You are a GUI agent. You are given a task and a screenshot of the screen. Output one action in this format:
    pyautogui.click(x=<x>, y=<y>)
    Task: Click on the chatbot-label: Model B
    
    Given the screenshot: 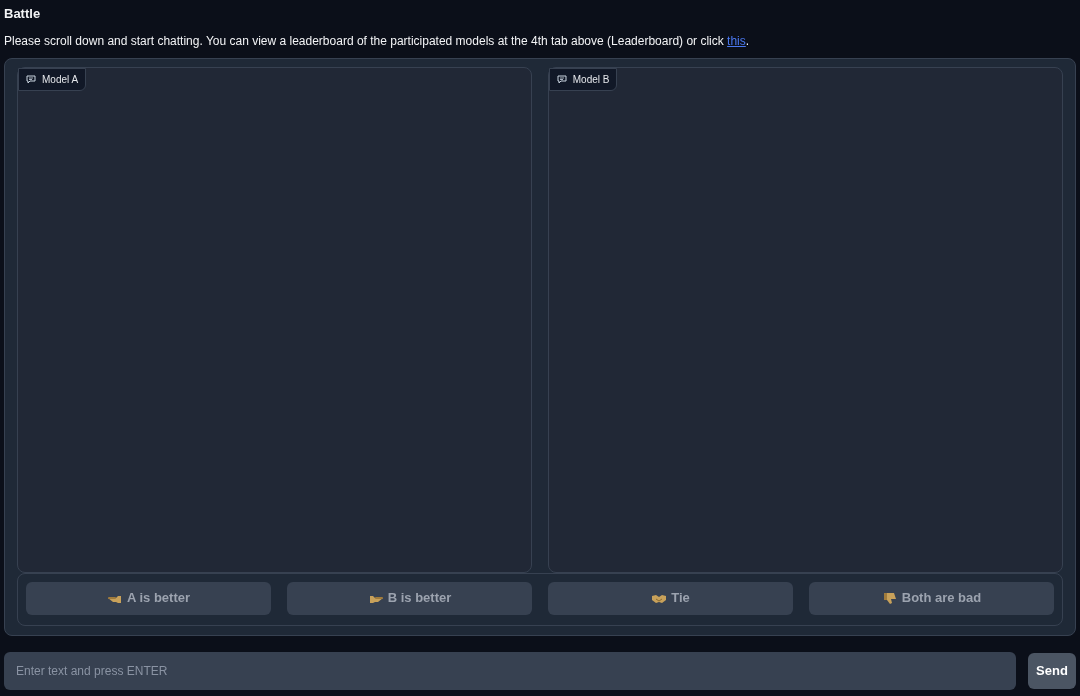 What is the action you would take?
    pyautogui.click(x=583, y=79)
    